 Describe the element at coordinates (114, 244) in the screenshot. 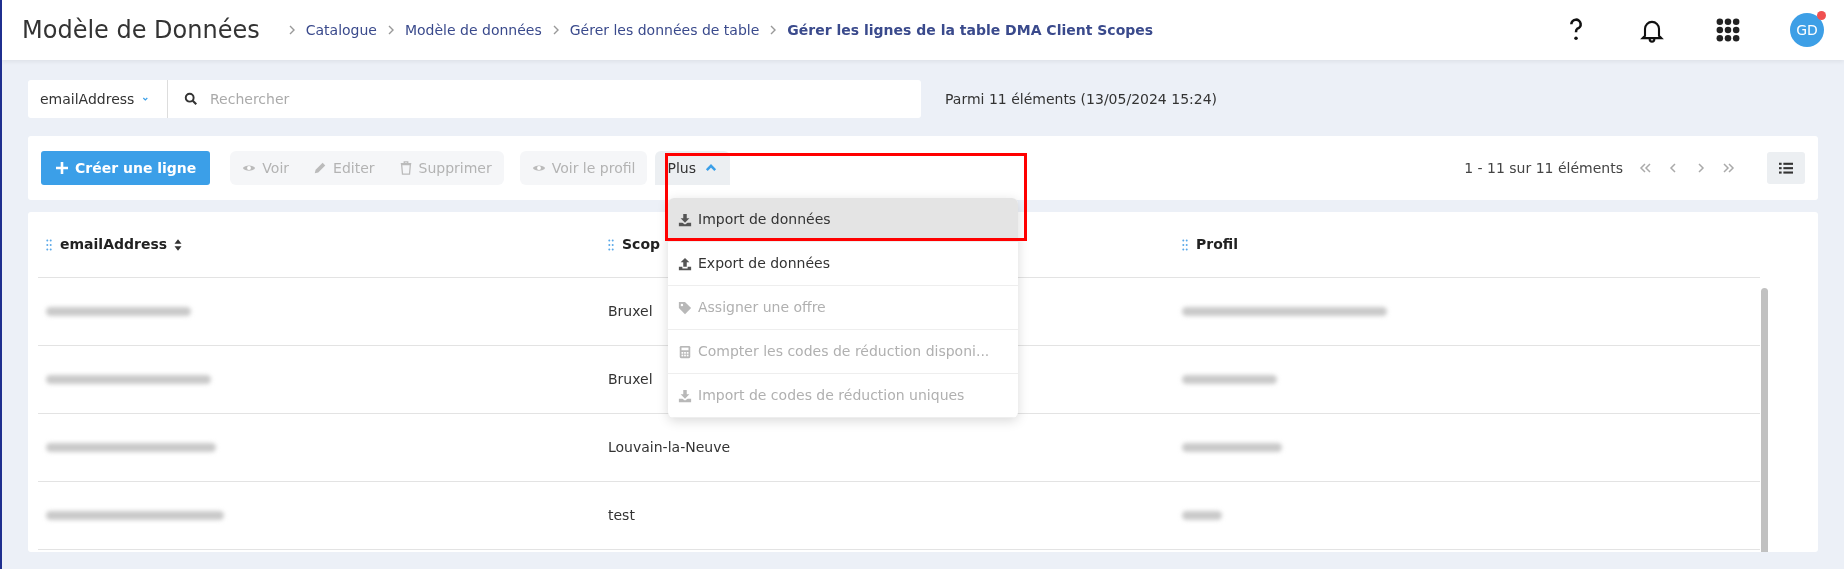

I see `column-header: emailAddress` at that location.